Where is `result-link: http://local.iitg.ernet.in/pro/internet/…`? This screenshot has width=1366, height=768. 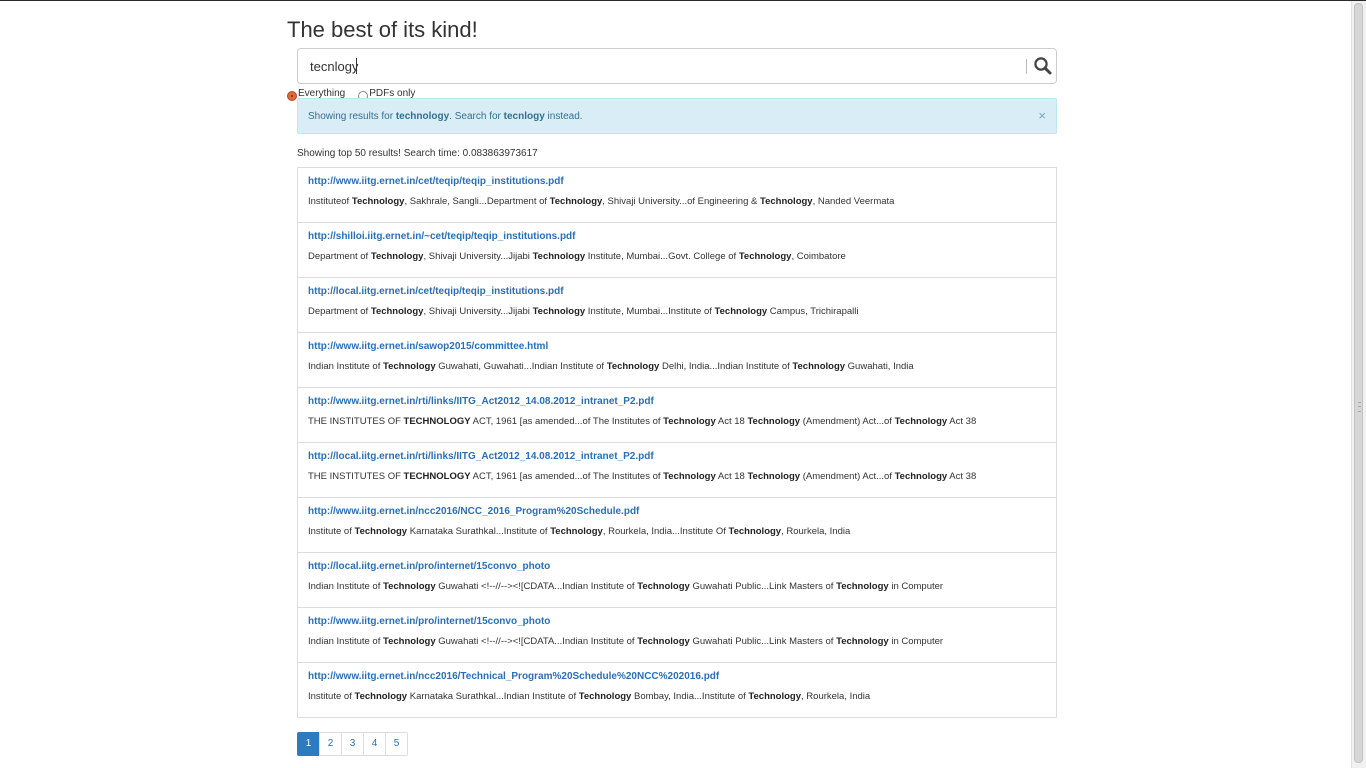
result-link: http://local.iitg.ernet.in/pro/internet/… is located at coordinates (429, 566).